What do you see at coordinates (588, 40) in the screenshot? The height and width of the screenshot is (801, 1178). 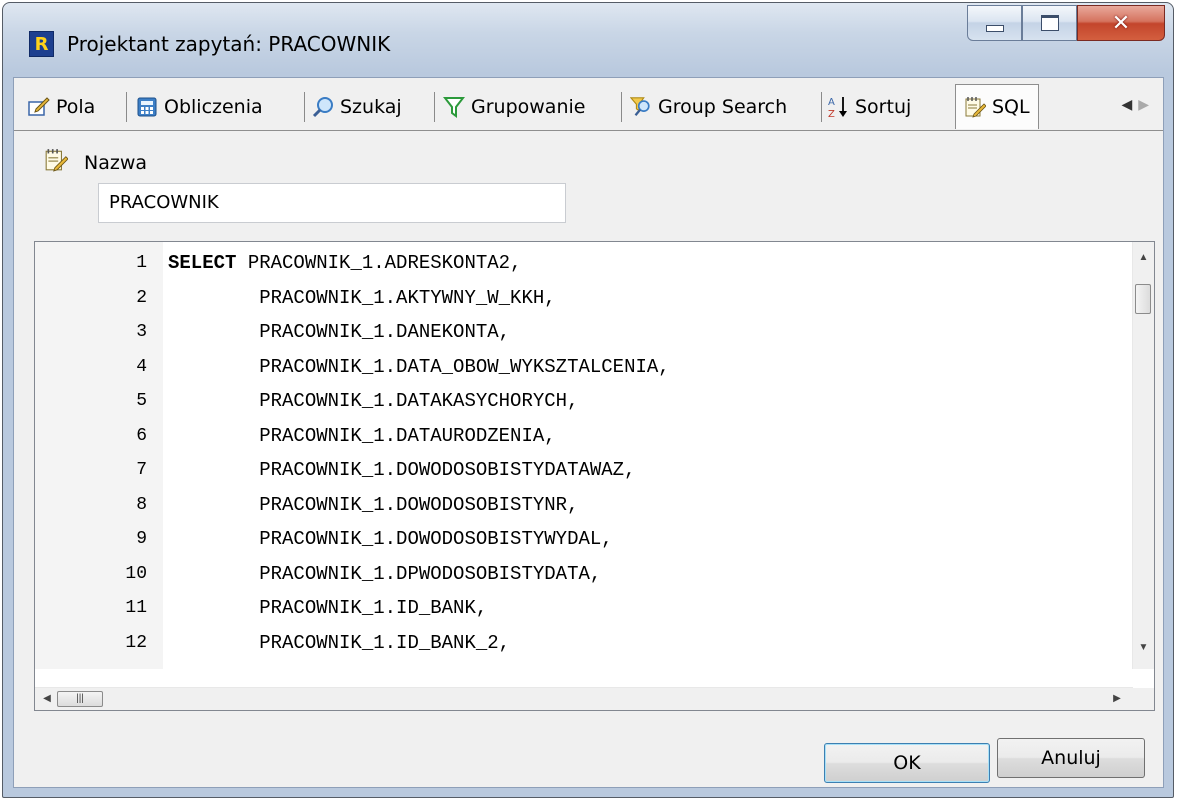 I see `title-bar: R Projektant zapytań: PRACOWNIK ✕` at bounding box center [588, 40].